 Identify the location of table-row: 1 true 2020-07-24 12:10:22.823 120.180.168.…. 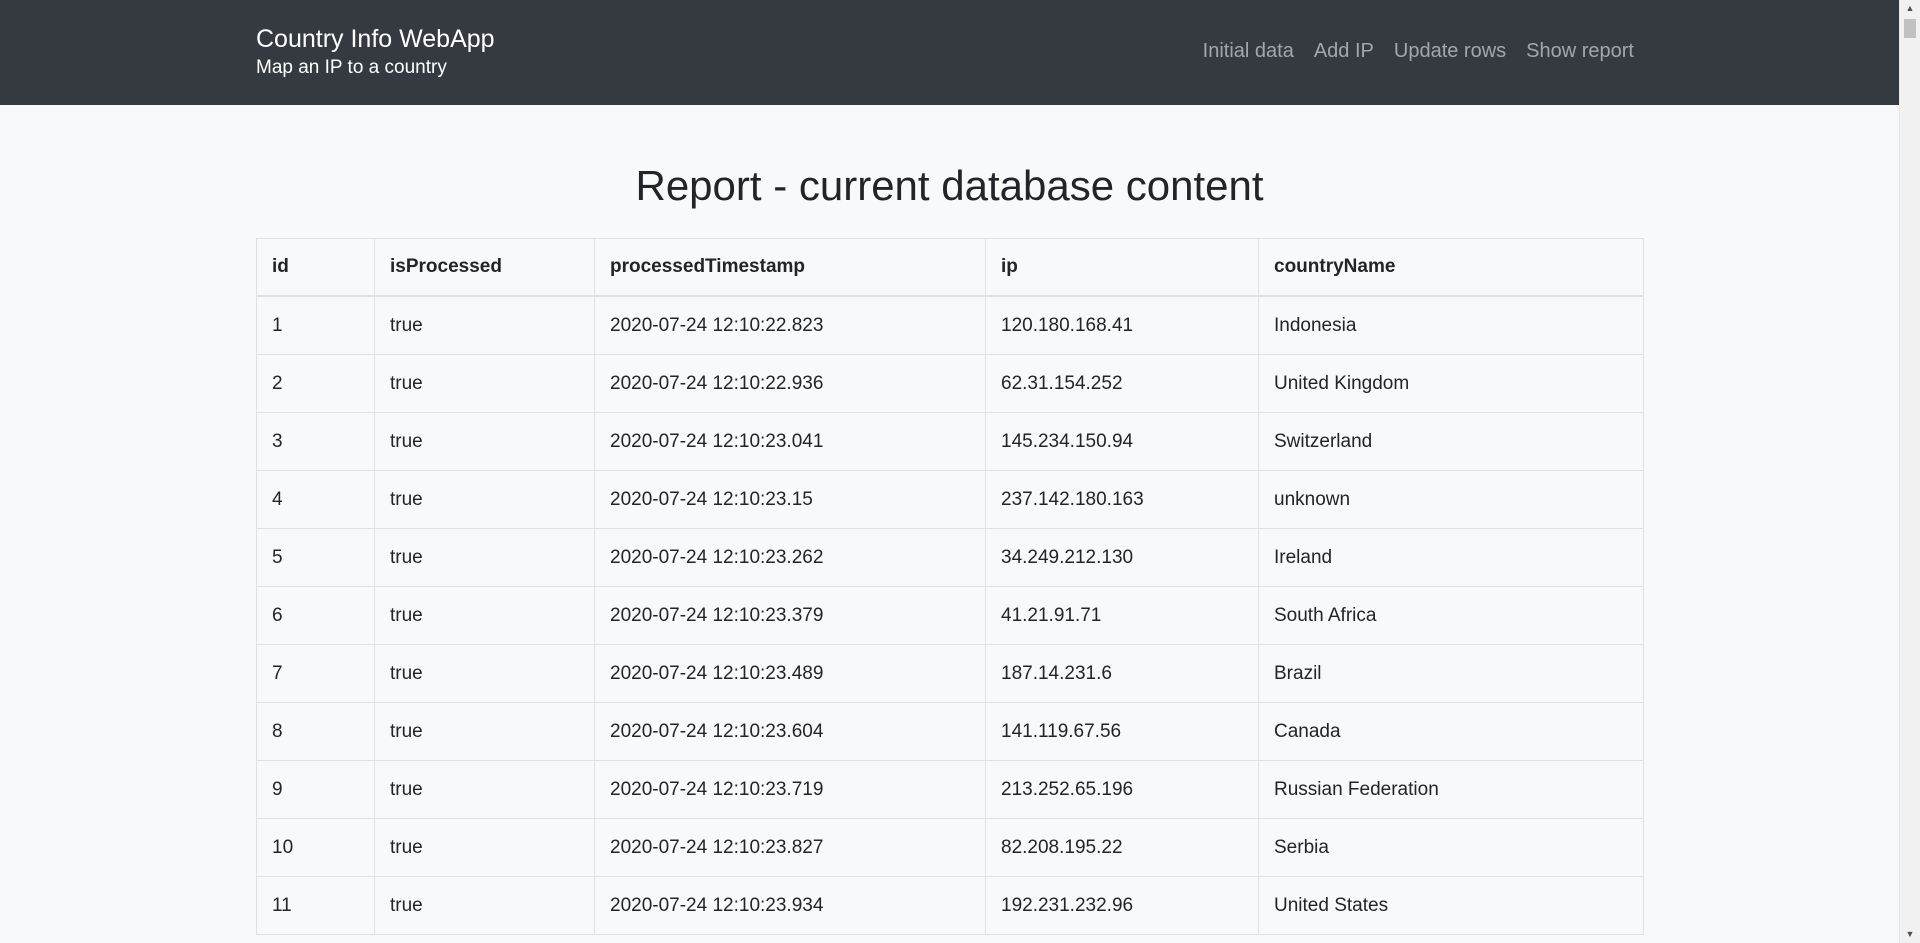
(950, 325).